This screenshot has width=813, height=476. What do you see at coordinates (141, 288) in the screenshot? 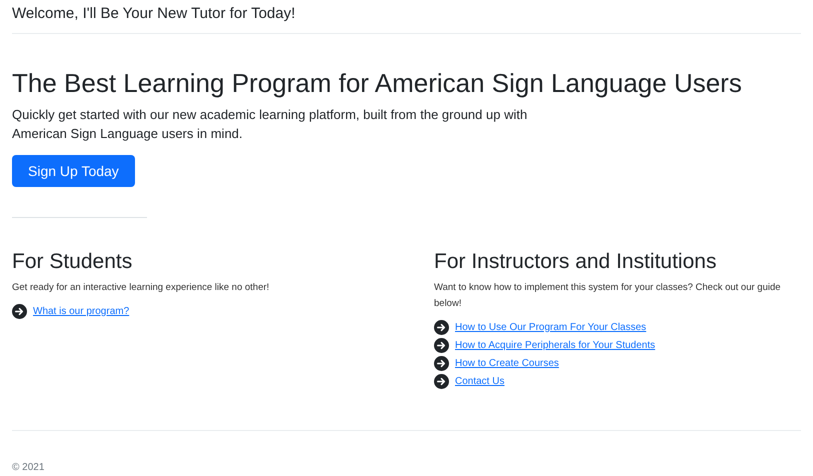
I see `section-text: Get ready for an interactive learning experience like no other!` at bounding box center [141, 288].